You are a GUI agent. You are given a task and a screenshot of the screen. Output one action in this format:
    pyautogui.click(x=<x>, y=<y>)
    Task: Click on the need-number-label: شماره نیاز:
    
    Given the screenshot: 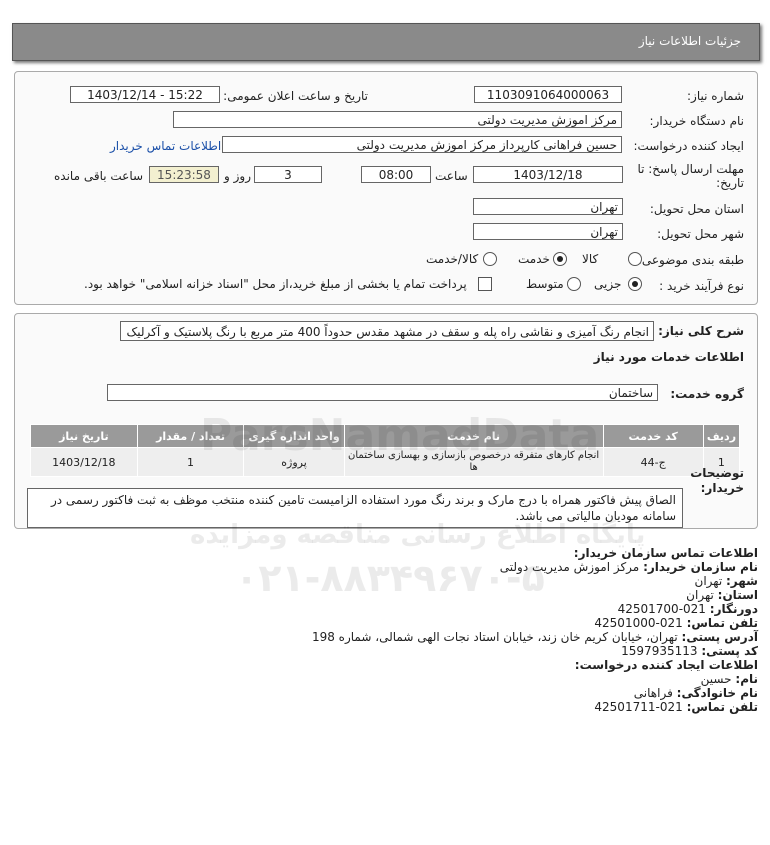 What is the action you would take?
    pyautogui.click(x=715, y=96)
    